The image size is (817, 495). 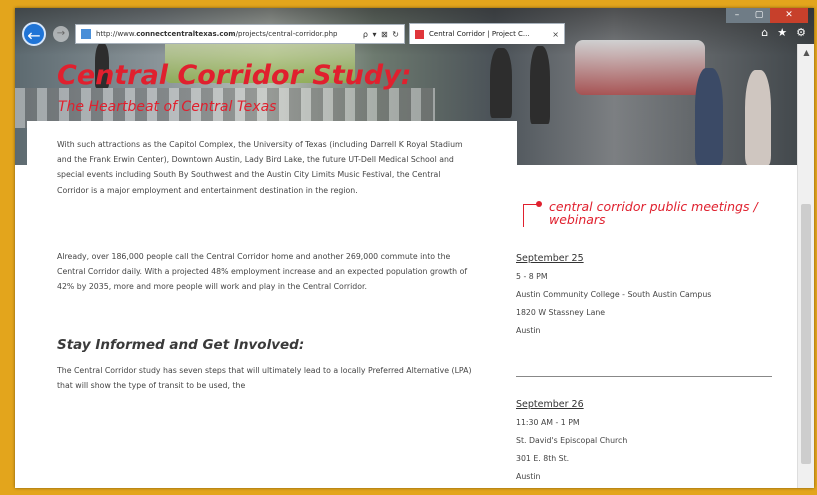 What do you see at coordinates (181, 345) in the screenshot?
I see `section-heading: Stay Informed and Get Involved:` at bounding box center [181, 345].